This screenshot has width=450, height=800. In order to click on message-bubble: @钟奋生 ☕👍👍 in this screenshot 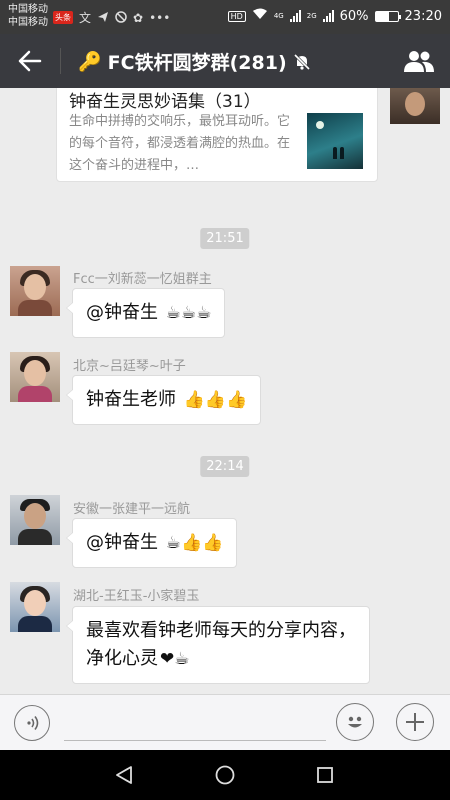, I will do `click(151, 543)`.